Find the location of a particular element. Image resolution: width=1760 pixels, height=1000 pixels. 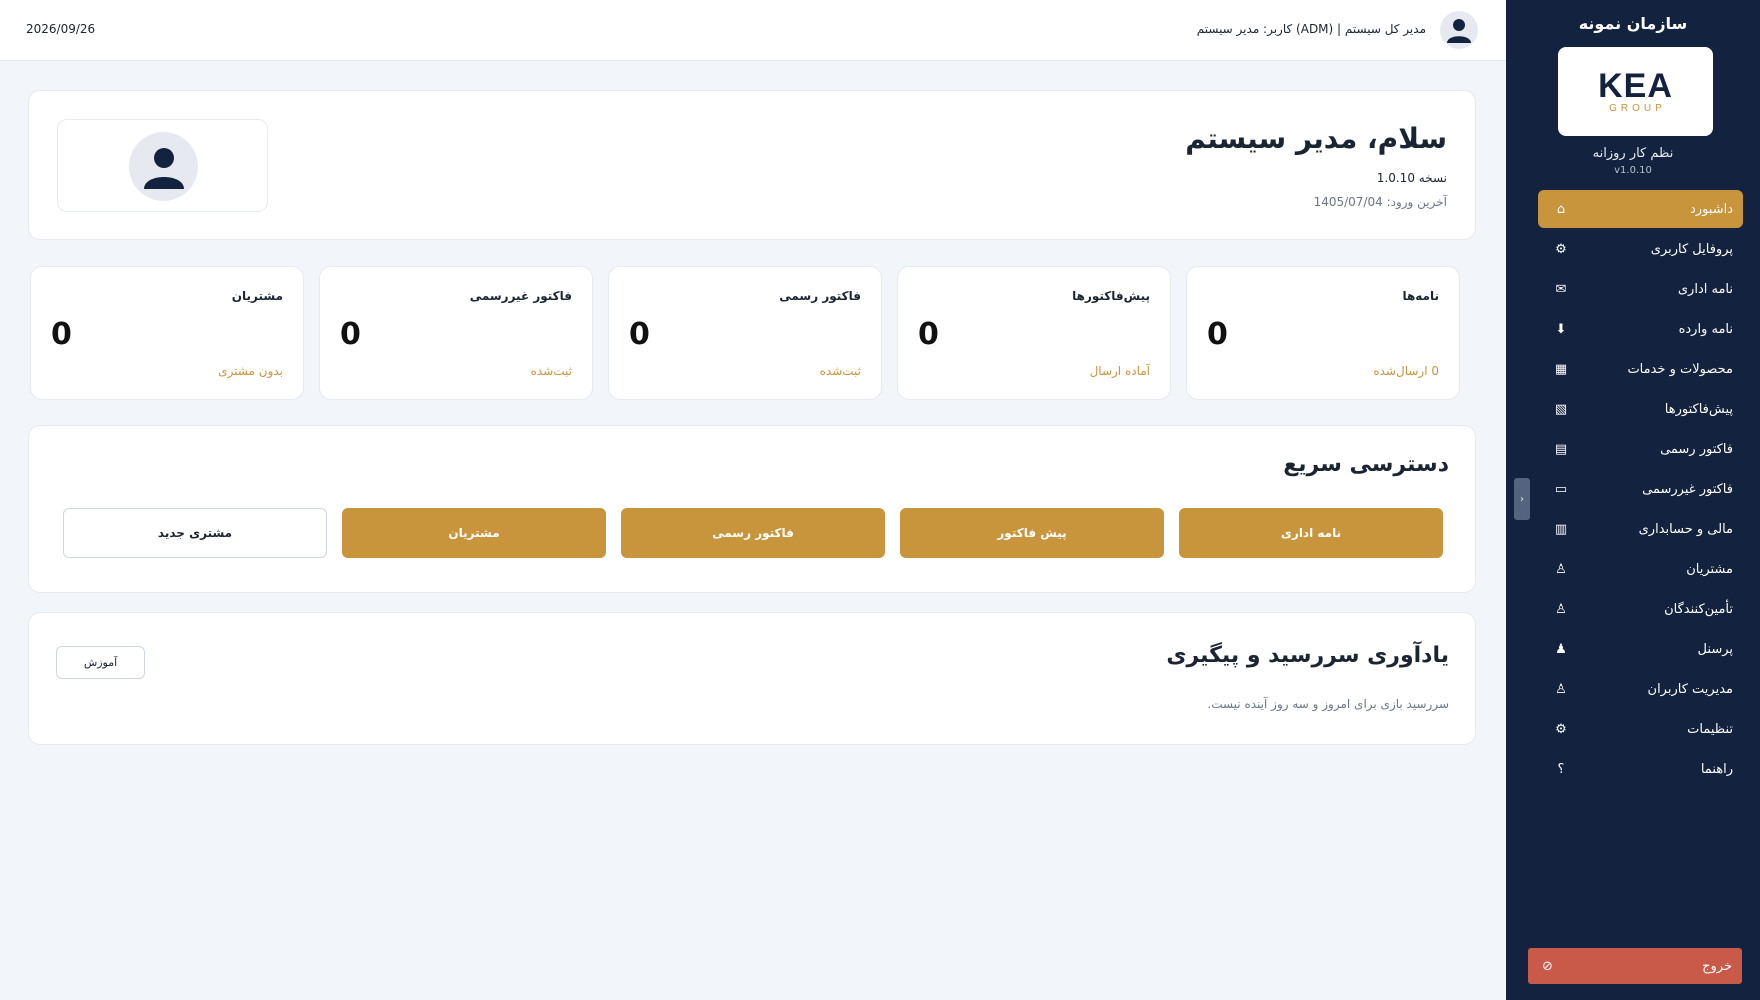

sidebar-item-label: تأمین‌کنندگان is located at coordinates (1698, 609).